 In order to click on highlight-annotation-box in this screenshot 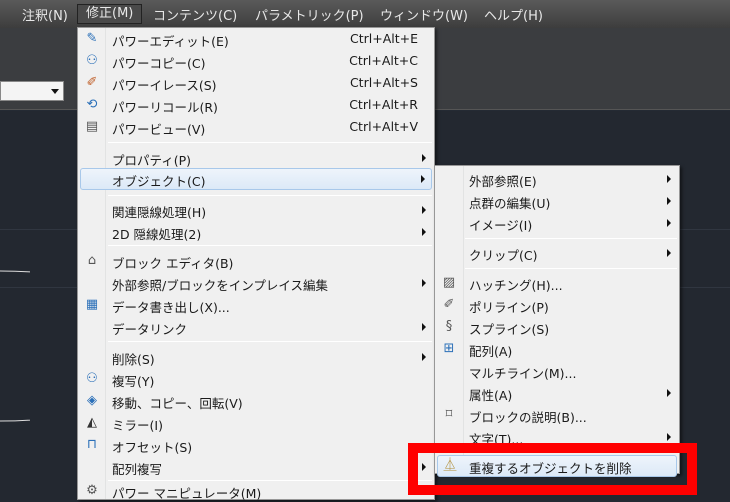, I will do `click(552, 469)`.